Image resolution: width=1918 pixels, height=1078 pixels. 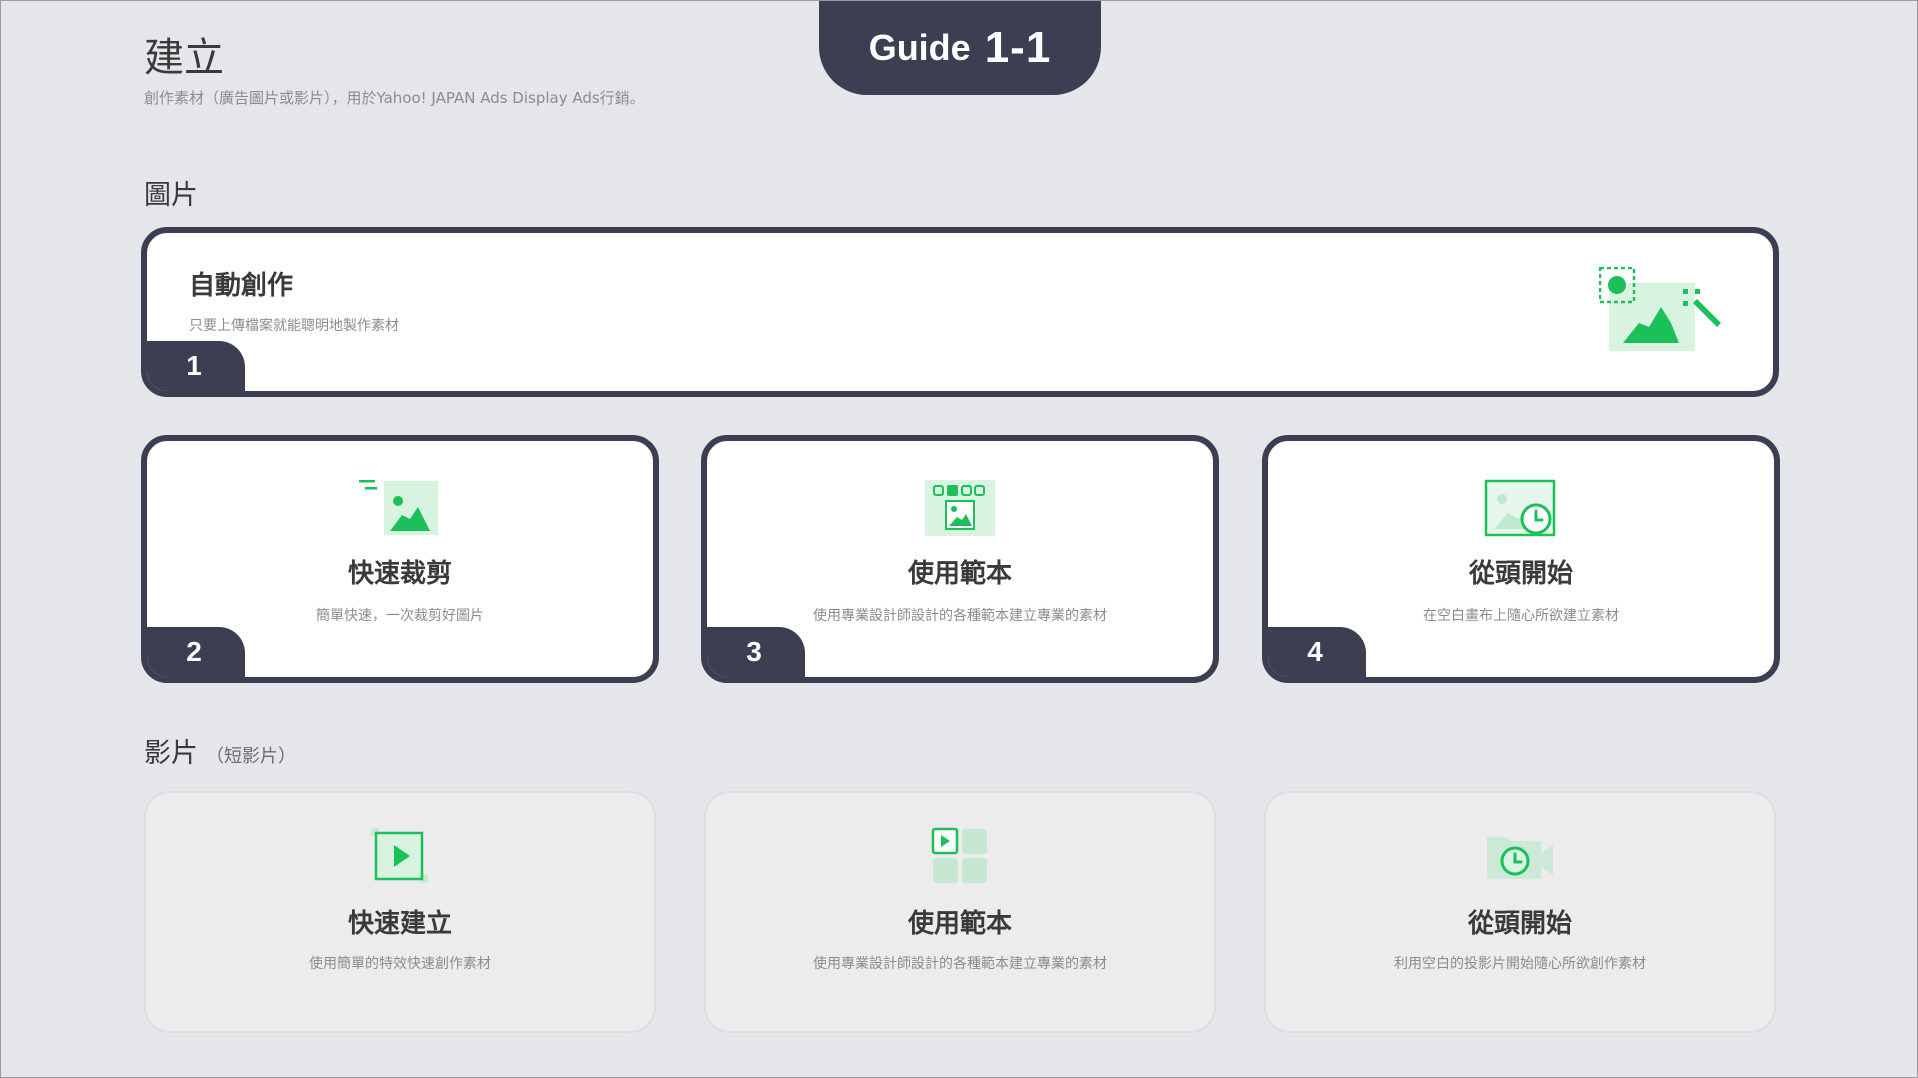 What do you see at coordinates (960, 510) in the screenshot?
I see `template-icon` at bounding box center [960, 510].